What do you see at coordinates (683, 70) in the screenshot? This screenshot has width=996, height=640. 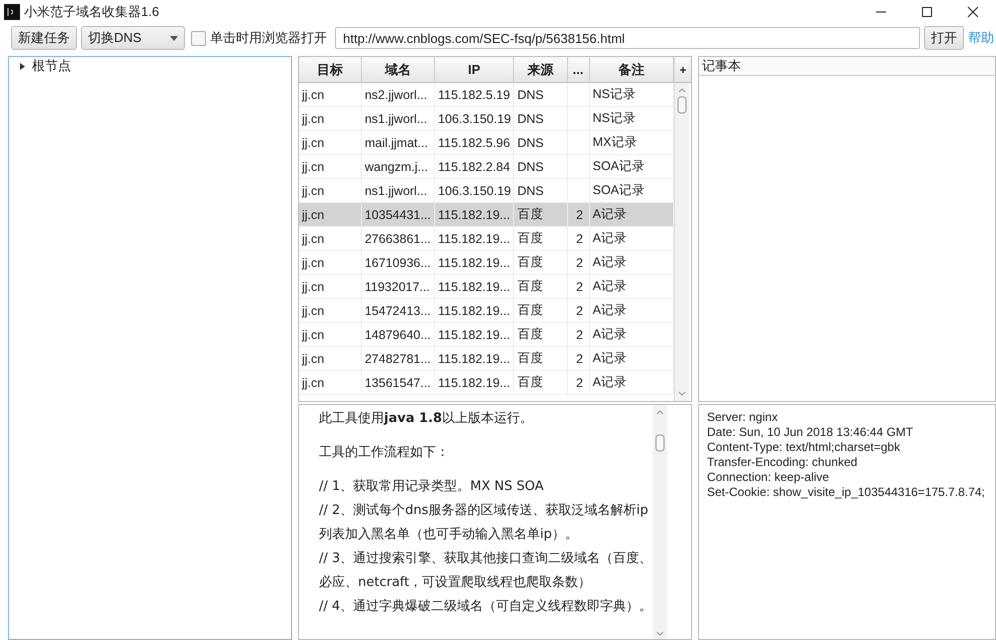 I see `add-column-button: +` at bounding box center [683, 70].